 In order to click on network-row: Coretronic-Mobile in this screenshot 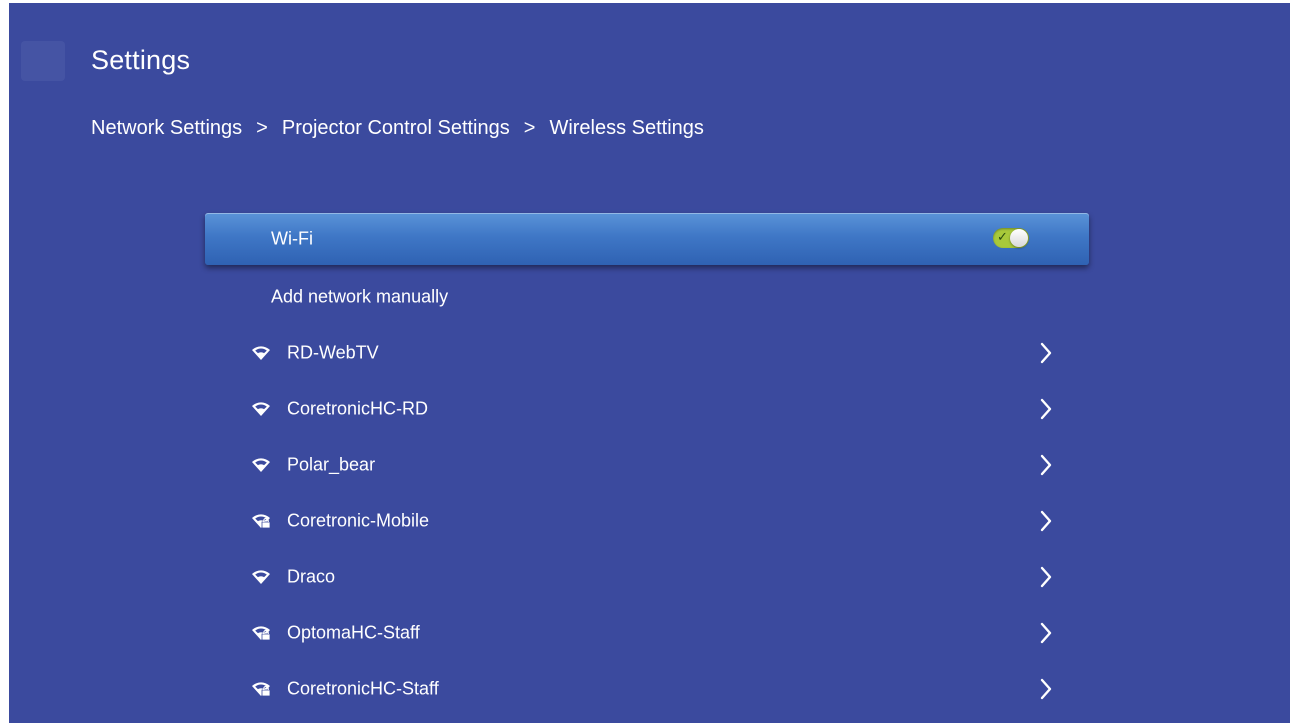, I will do `click(647, 521)`.